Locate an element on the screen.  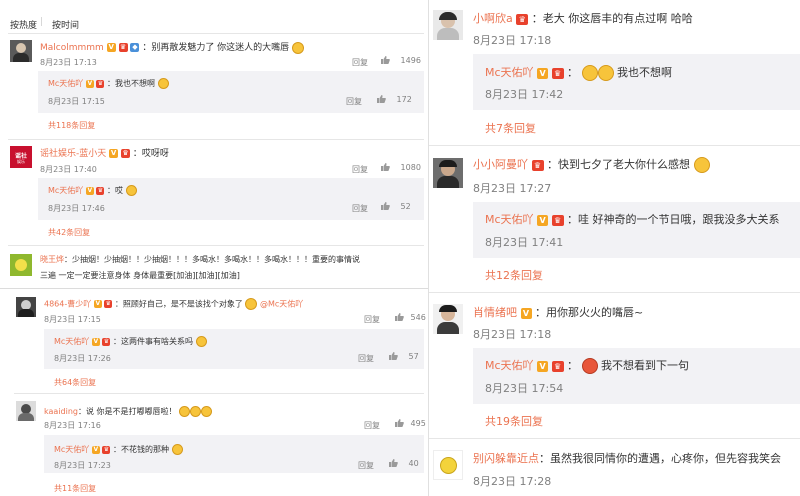
more-replies-link: 共118条回复 is located at coordinates (71, 125).